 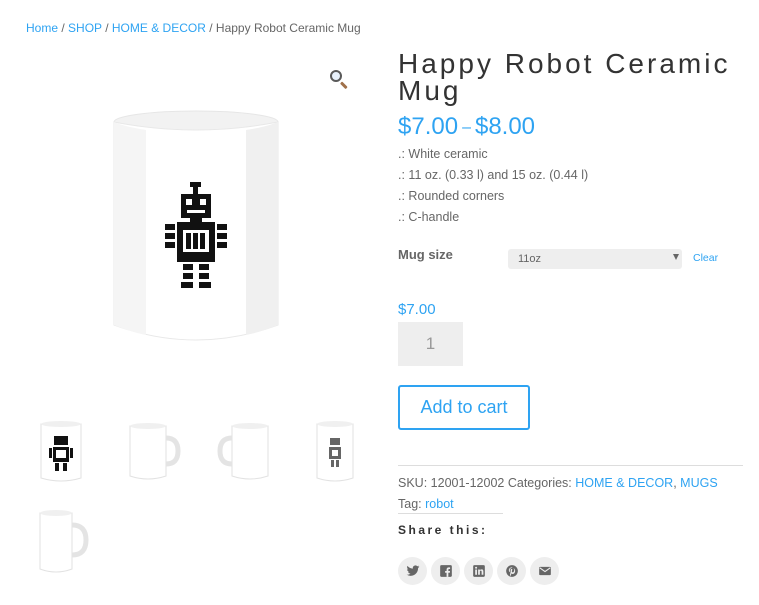 I want to click on thumbnail-mug-15oz-side, so click(x=61, y=542).